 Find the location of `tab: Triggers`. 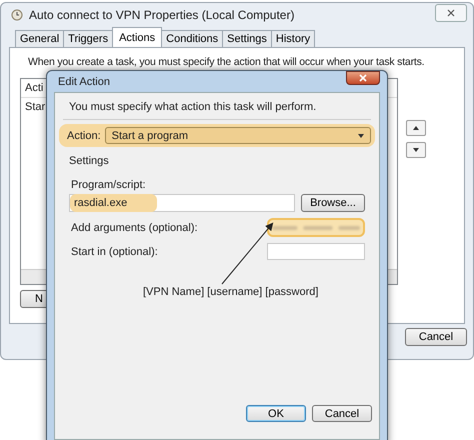

tab: Triggers is located at coordinates (88, 38).